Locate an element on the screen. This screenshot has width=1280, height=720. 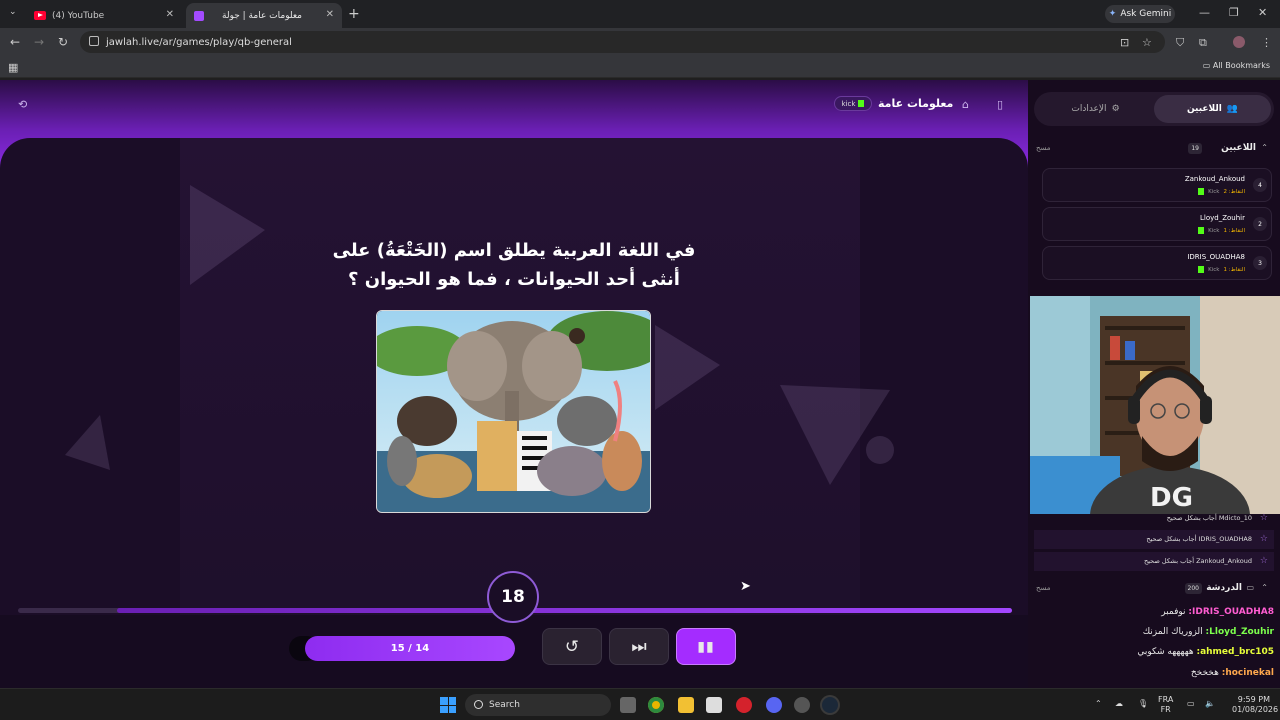
site-info-icon is located at coordinates (94, 41).